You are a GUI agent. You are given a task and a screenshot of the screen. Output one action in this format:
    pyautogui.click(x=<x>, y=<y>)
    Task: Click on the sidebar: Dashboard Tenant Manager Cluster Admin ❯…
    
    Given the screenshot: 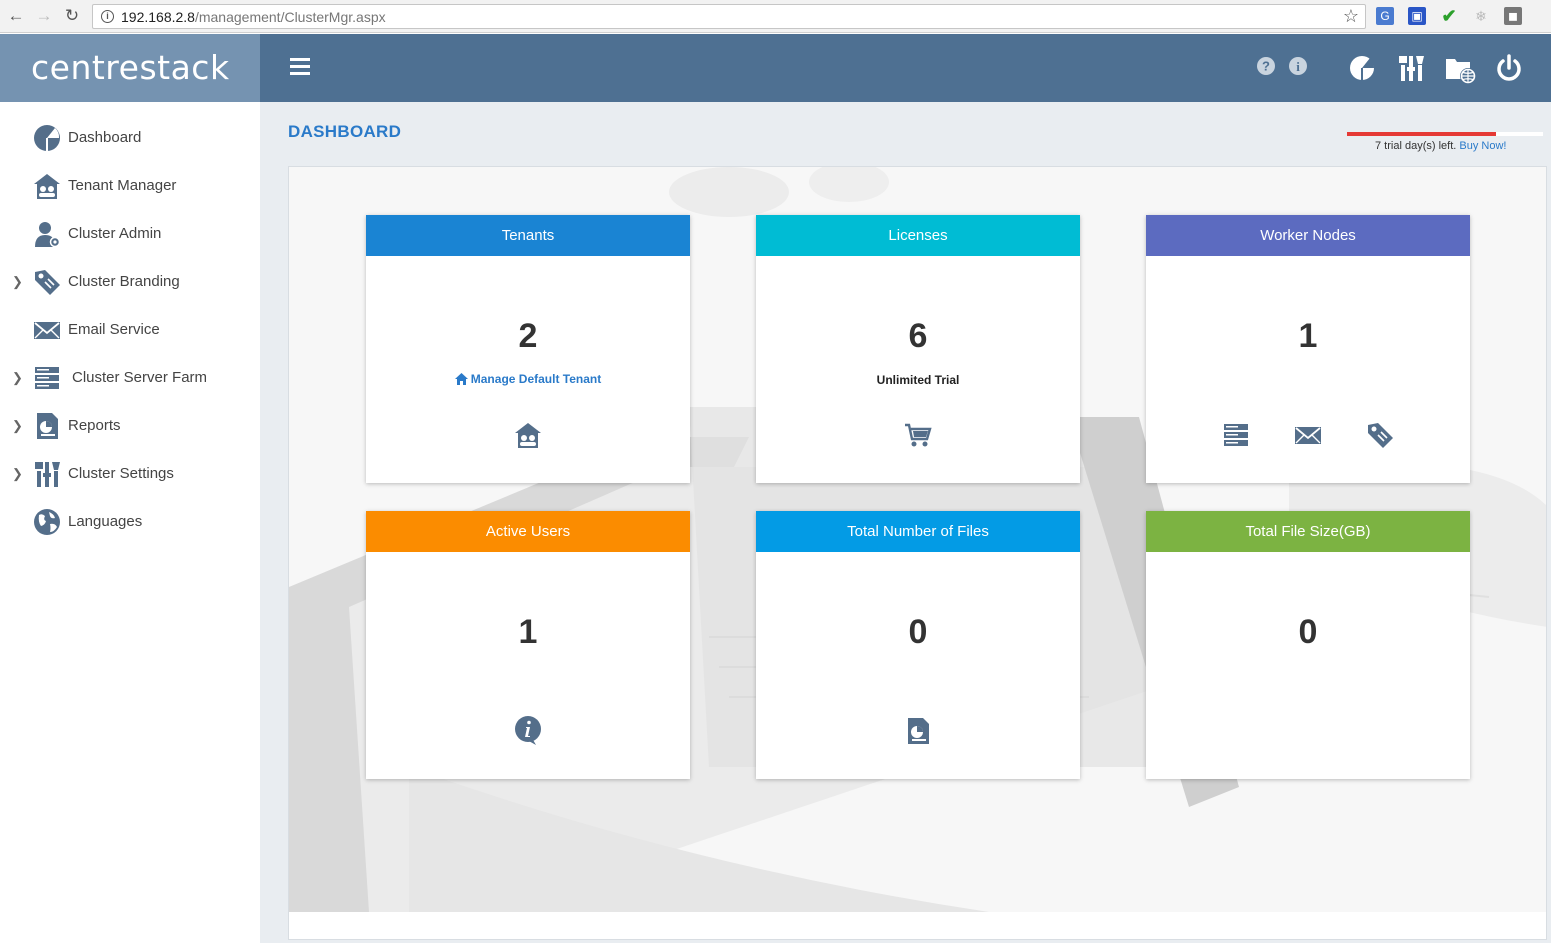 What is the action you would take?
    pyautogui.click(x=130, y=522)
    